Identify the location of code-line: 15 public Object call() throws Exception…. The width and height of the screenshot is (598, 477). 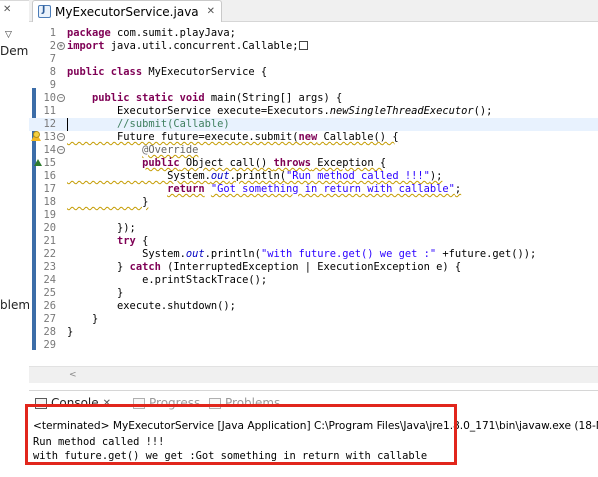
(313, 163).